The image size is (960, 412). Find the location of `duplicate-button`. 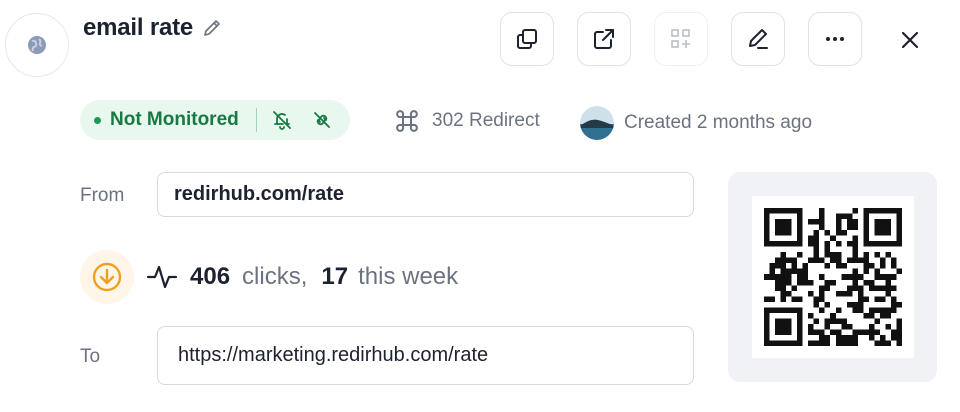

duplicate-button is located at coordinates (527, 39).